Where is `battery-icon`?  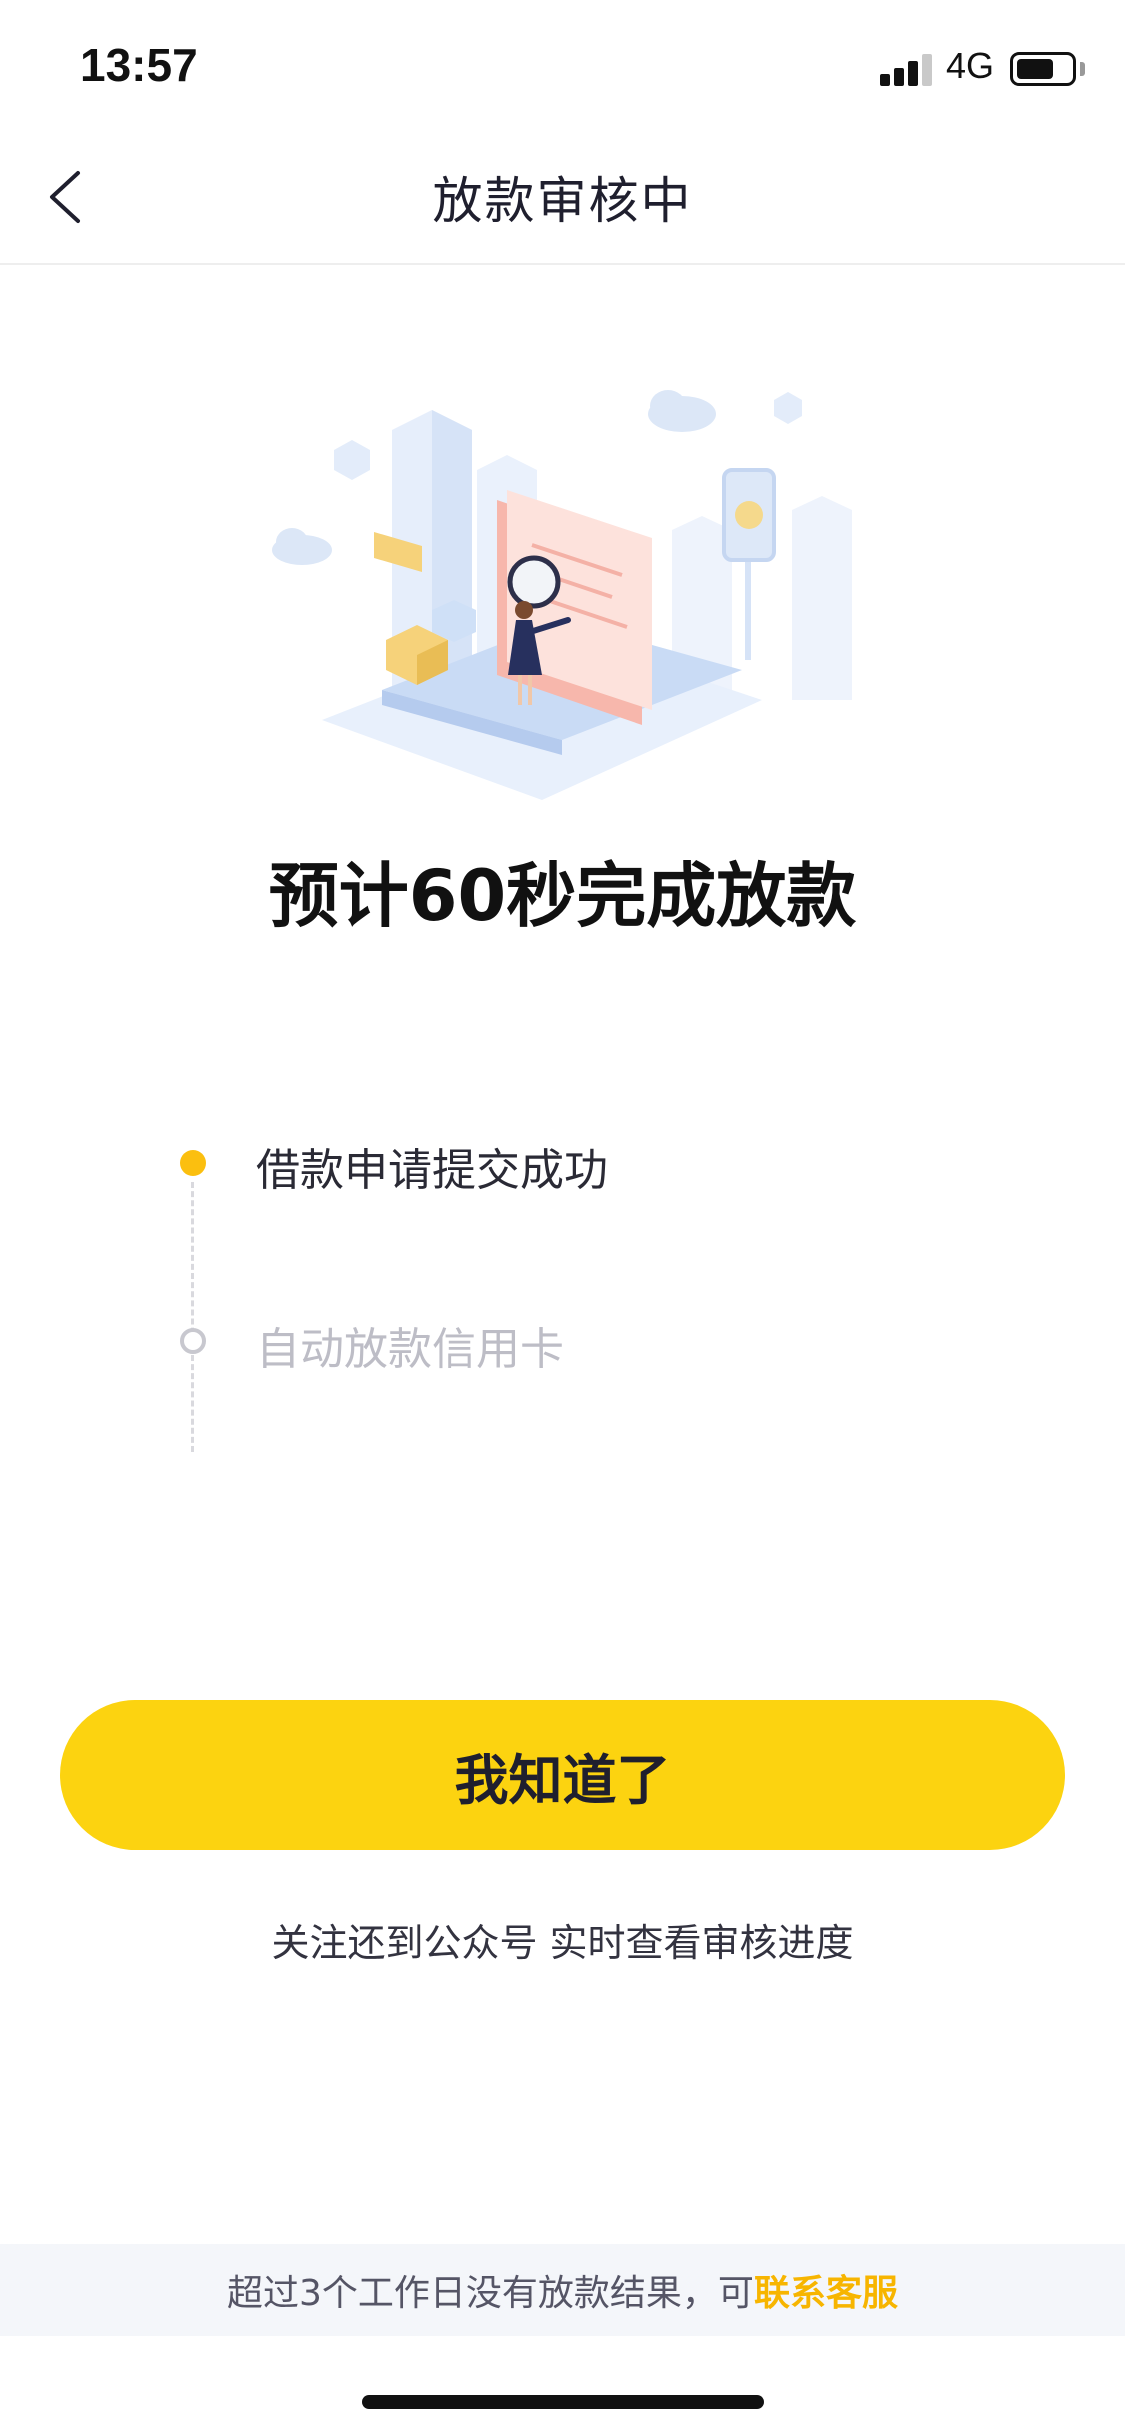
battery-icon is located at coordinates (1043, 69).